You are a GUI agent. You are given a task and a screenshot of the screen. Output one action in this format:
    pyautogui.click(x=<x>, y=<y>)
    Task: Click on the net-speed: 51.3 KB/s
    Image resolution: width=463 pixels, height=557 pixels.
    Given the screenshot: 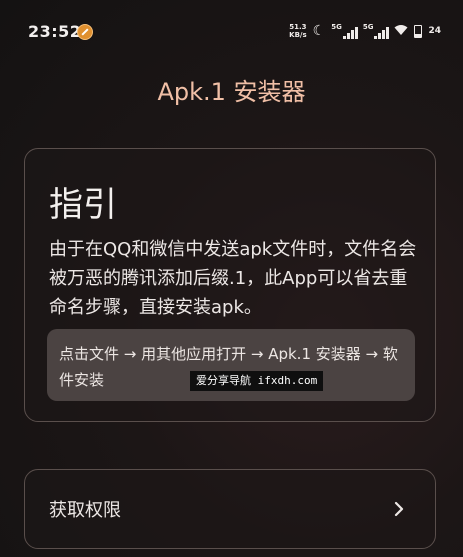 What is the action you would take?
    pyautogui.click(x=297, y=31)
    